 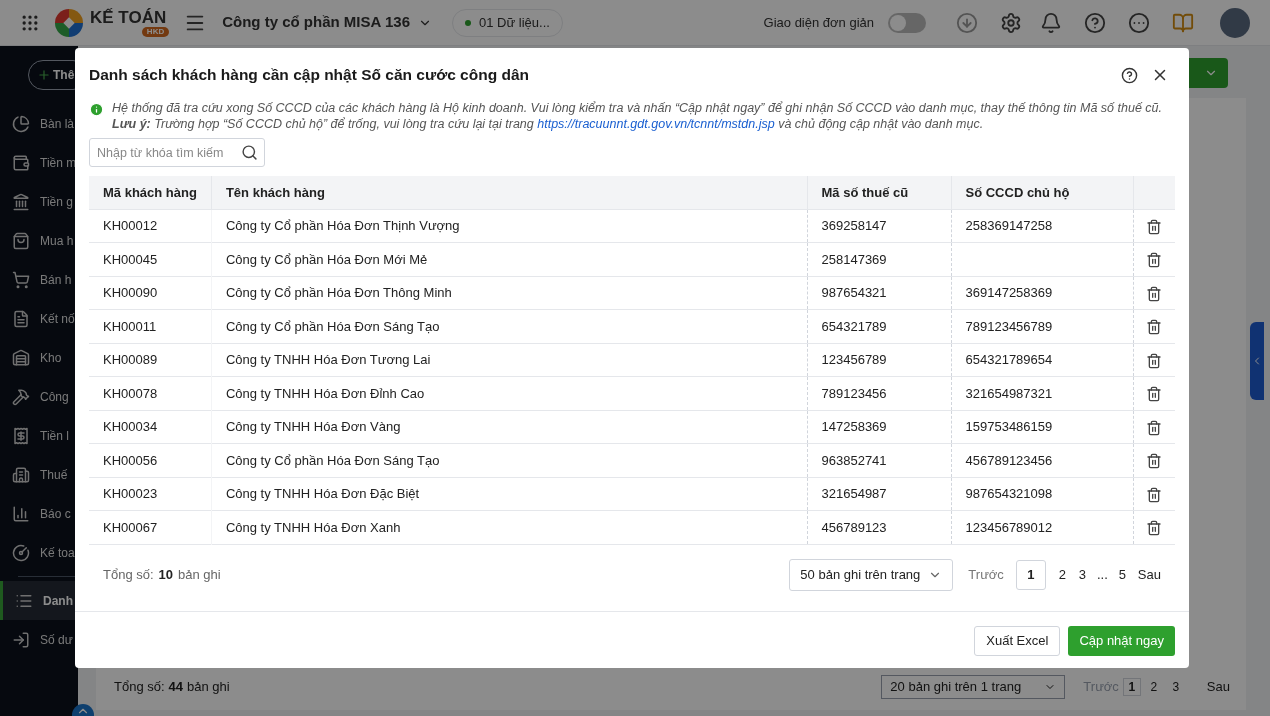 What do you see at coordinates (1009, 393) in the screenshot?
I see `table-cell: 321654987321` at bounding box center [1009, 393].